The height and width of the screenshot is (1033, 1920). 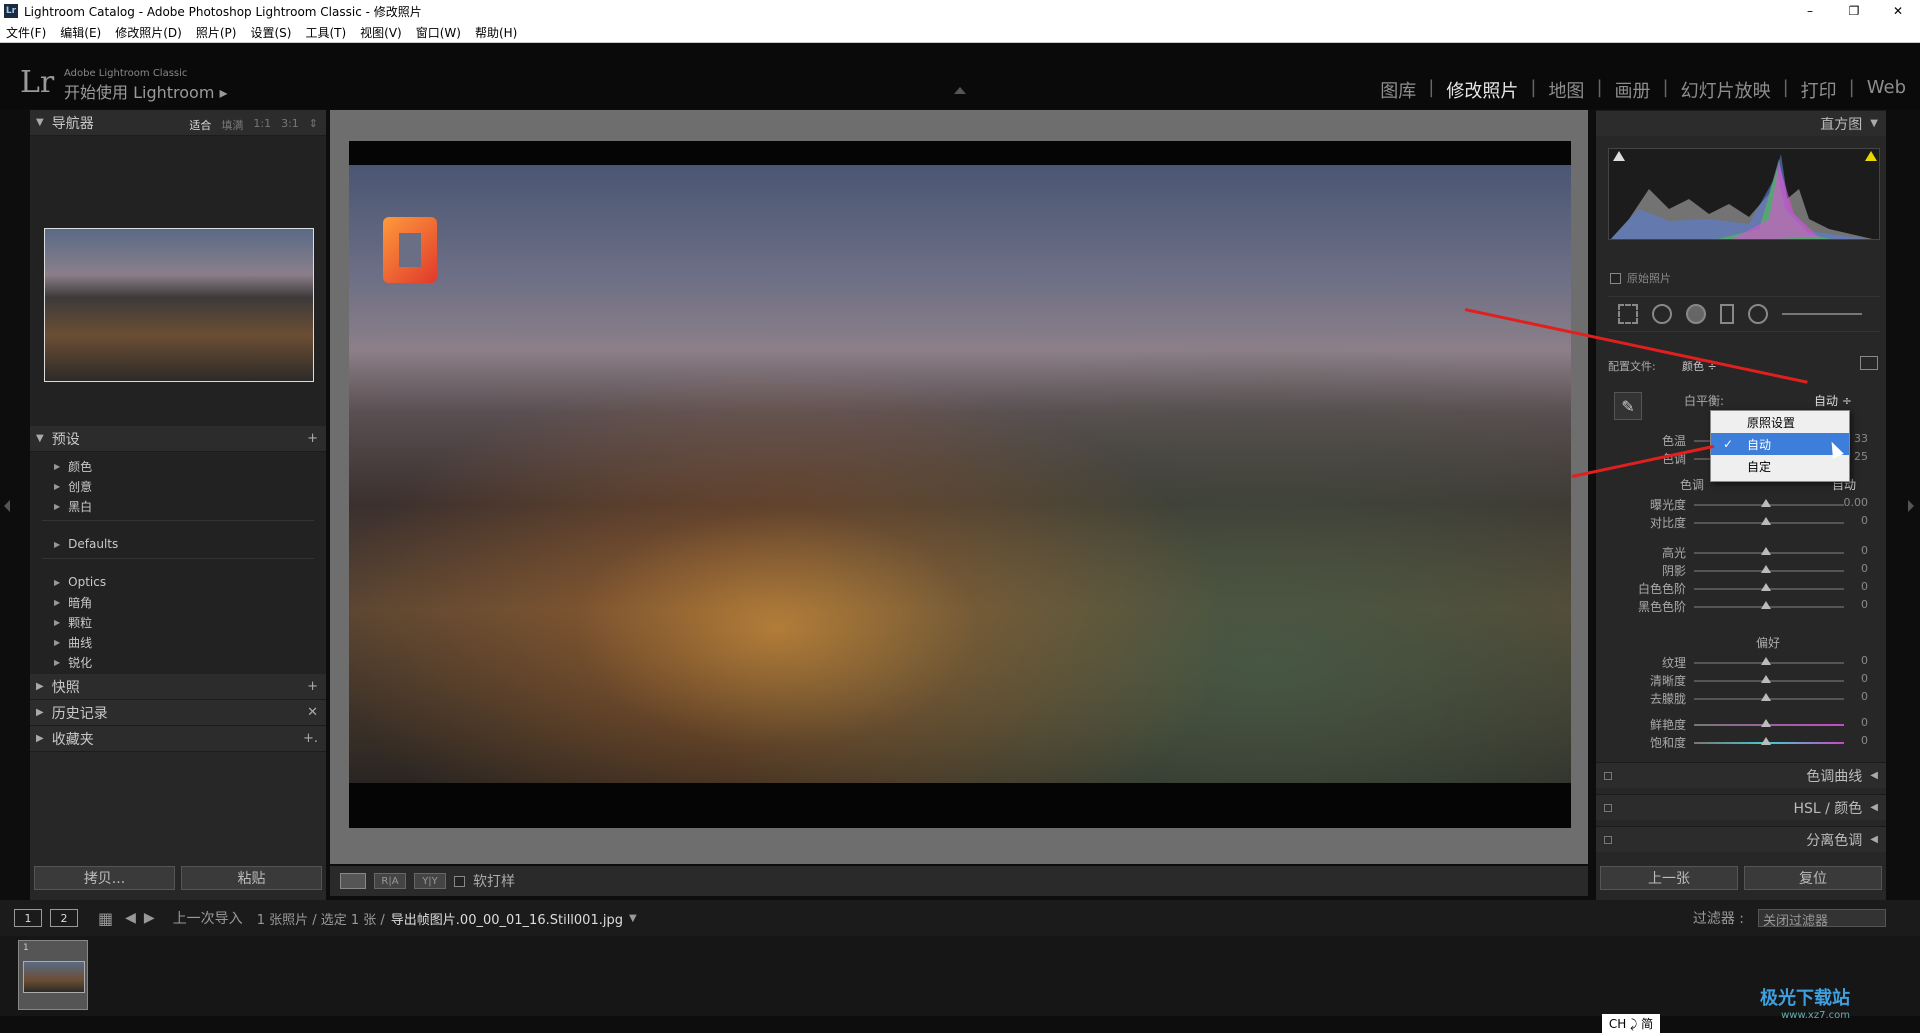 What do you see at coordinates (1745, 662) in the screenshot?
I see `slider-texture: 纹理 0` at bounding box center [1745, 662].